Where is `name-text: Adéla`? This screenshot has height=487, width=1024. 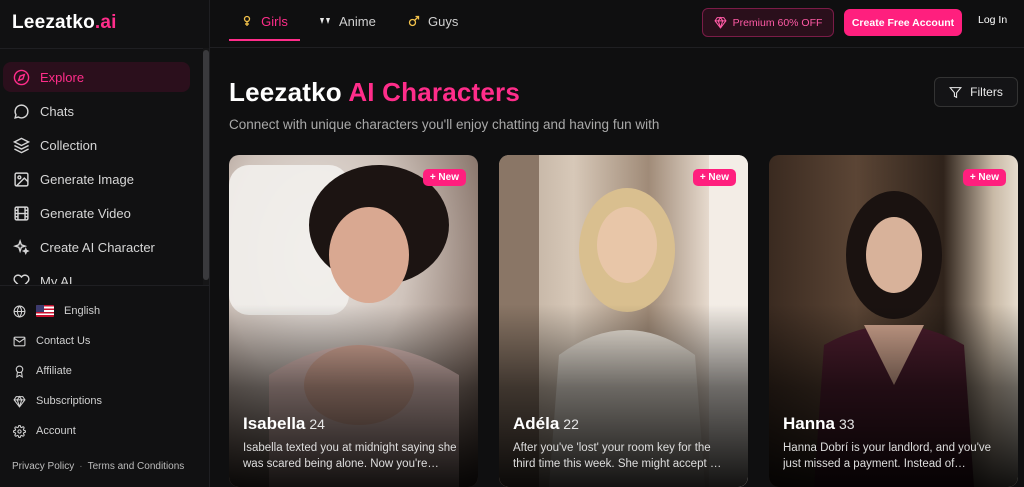 name-text: Adéla is located at coordinates (536, 423).